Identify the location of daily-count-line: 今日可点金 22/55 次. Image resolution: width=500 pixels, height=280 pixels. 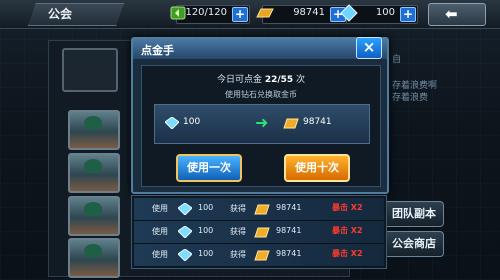
(261, 78).